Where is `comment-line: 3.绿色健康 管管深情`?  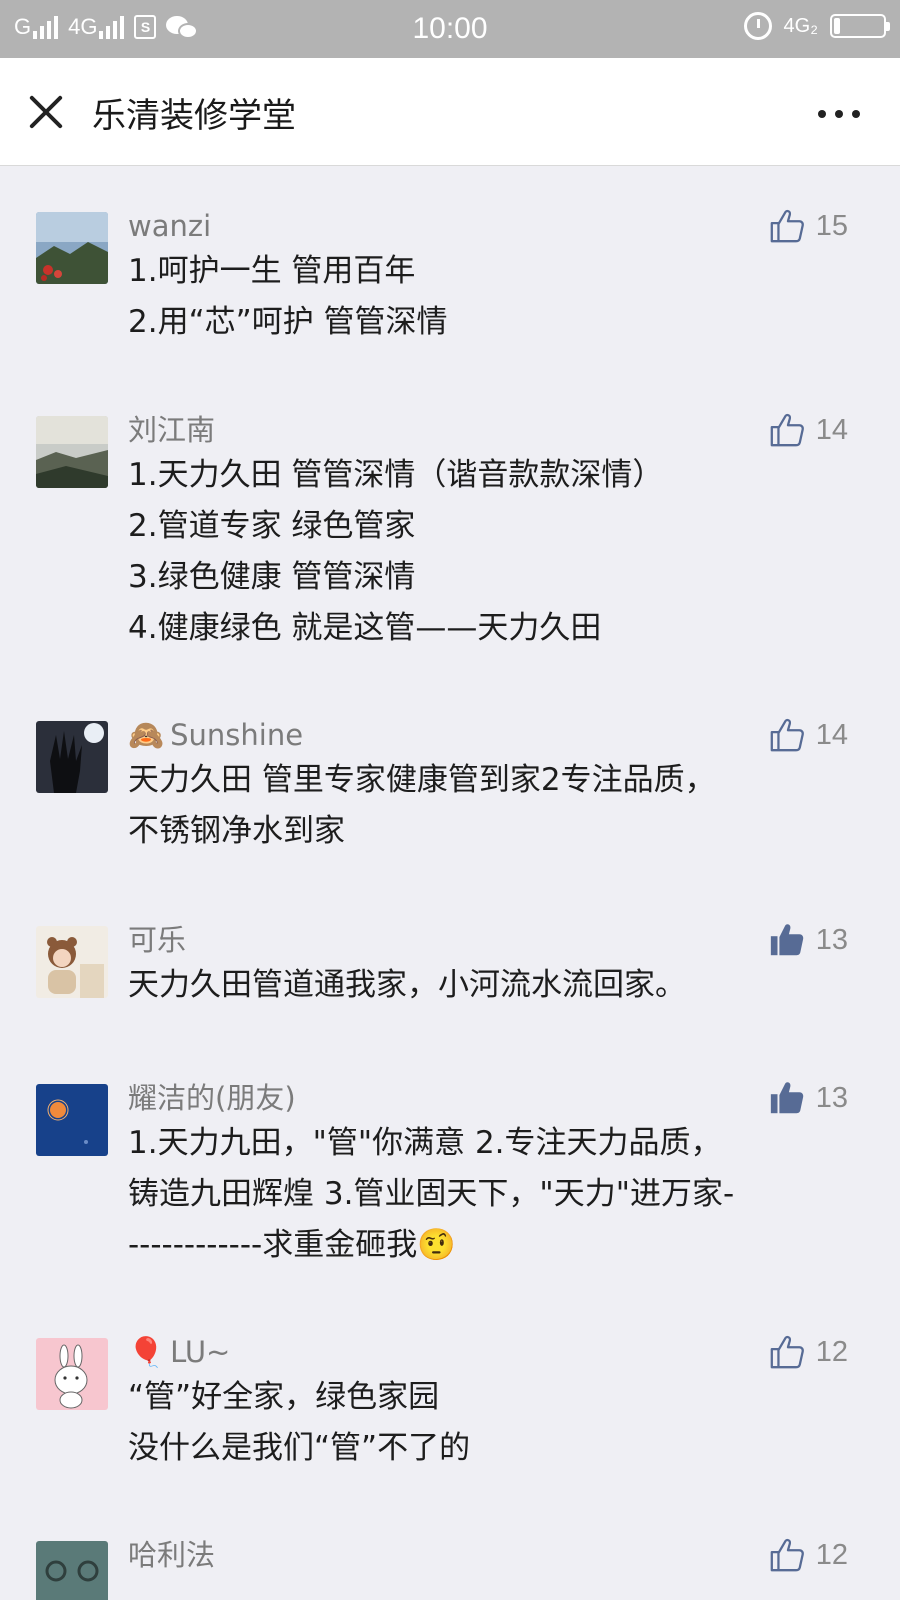 comment-line: 3.绿色健康 管管深情 is located at coordinates (272, 577).